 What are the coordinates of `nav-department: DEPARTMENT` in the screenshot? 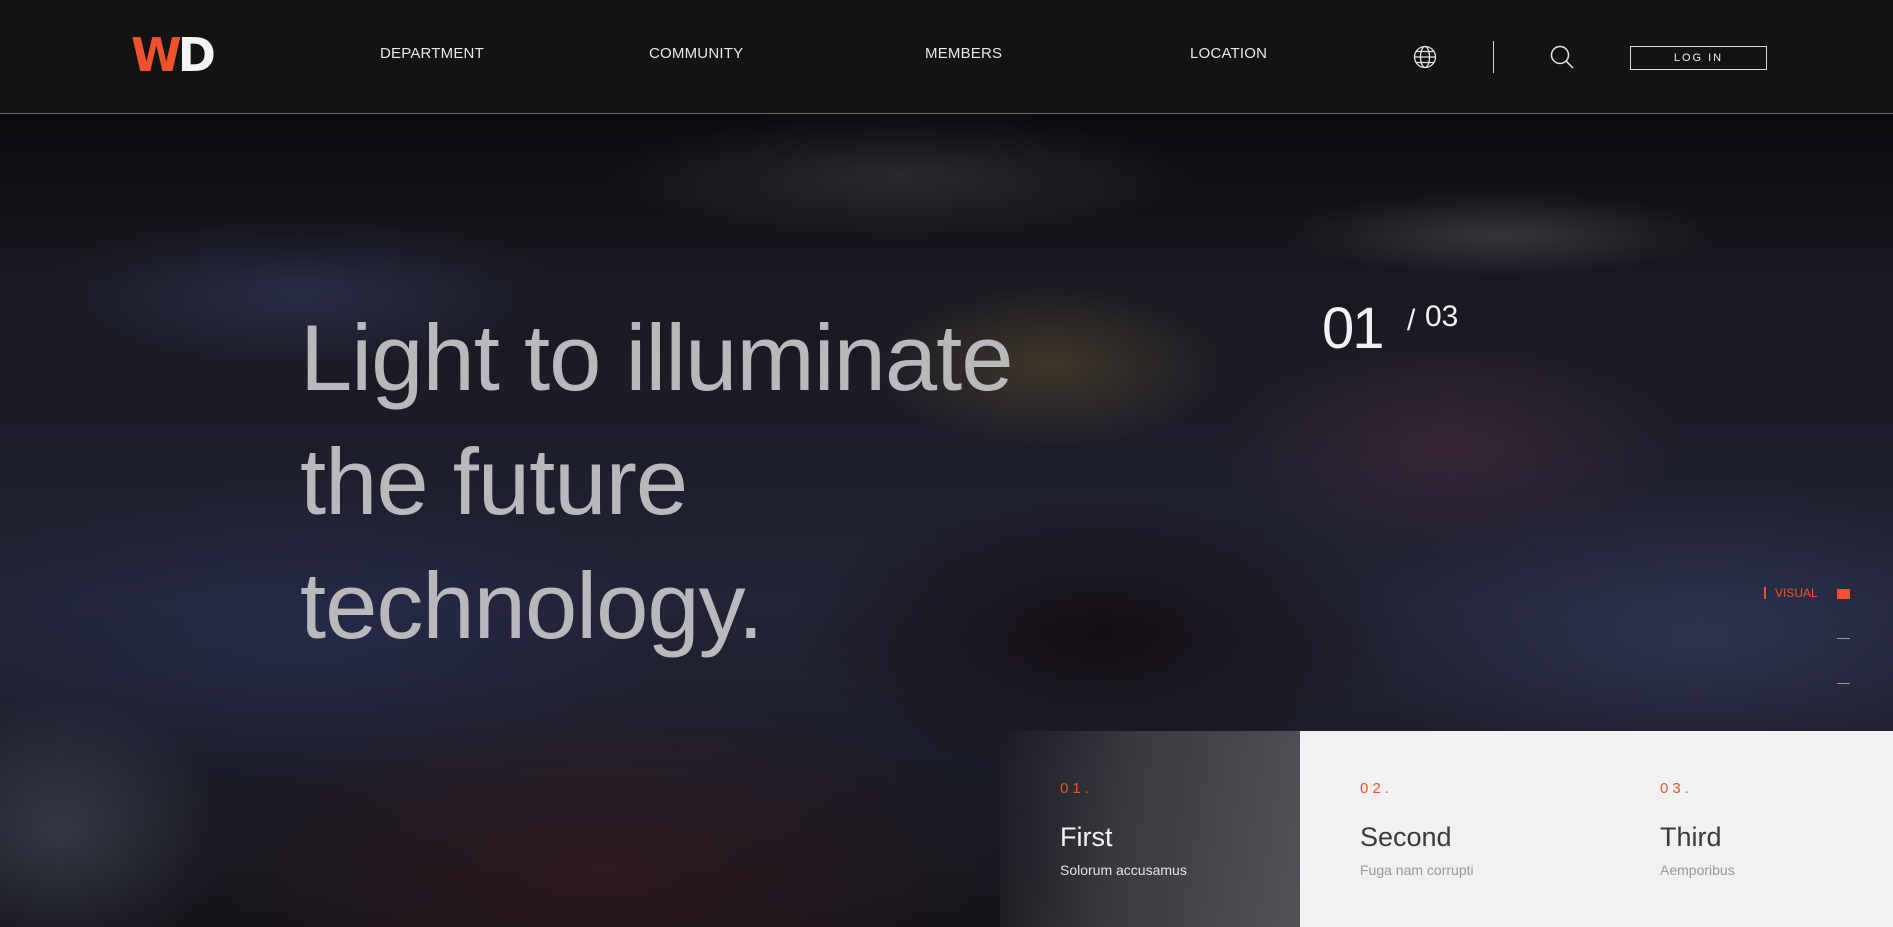 It's located at (432, 53).